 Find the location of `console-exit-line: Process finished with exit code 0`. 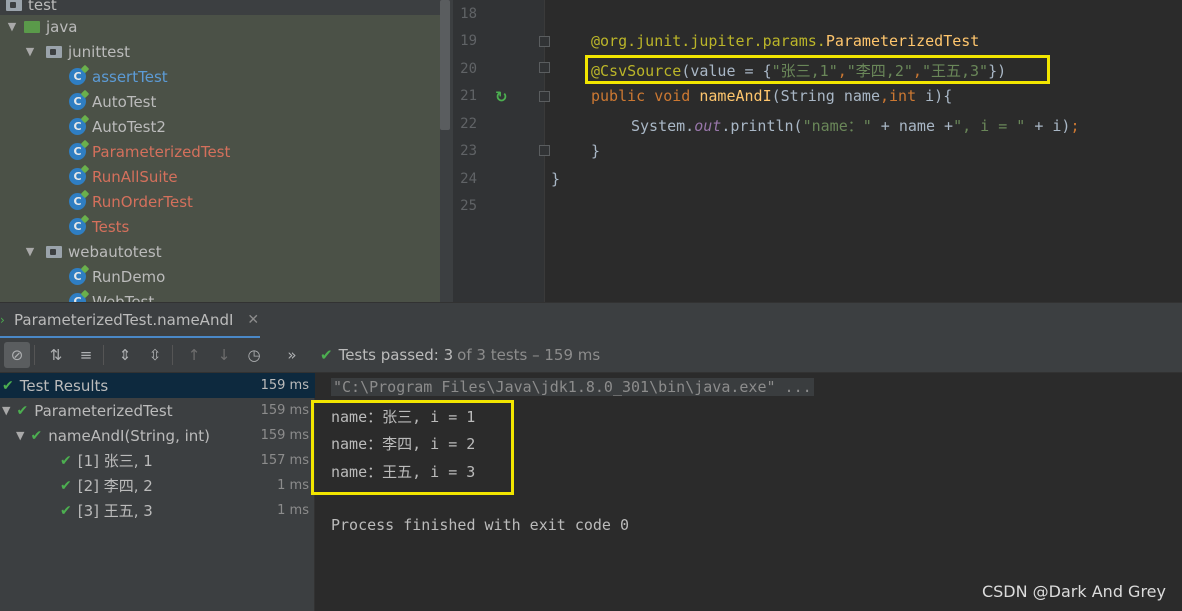

console-exit-line: Process finished with exit code 0 is located at coordinates (480, 525).